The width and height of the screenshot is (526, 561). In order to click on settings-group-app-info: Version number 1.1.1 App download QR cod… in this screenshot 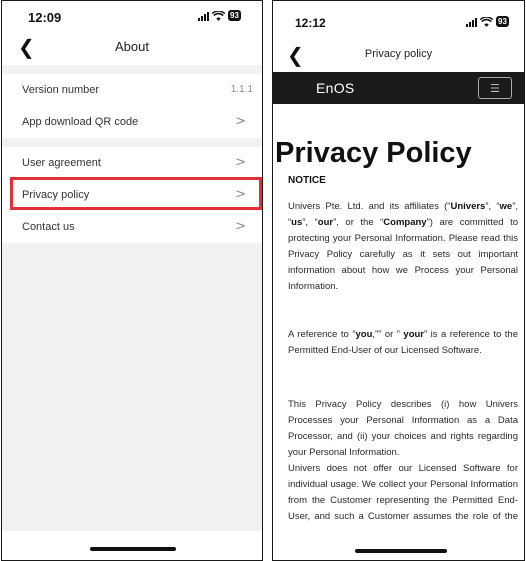, I will do `click(132, 106)`.